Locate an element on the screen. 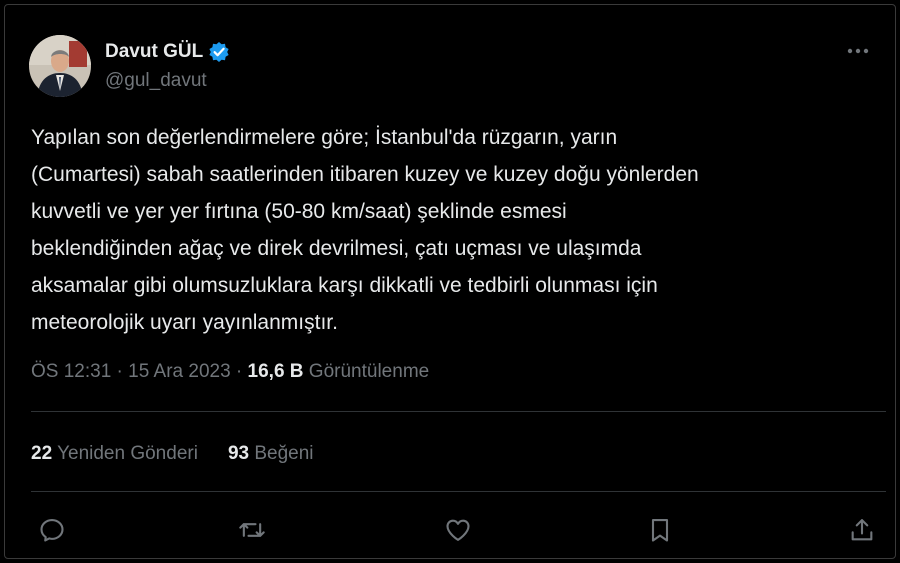 The image size is (900, 563). avatar is located at coordinates (60, 66).